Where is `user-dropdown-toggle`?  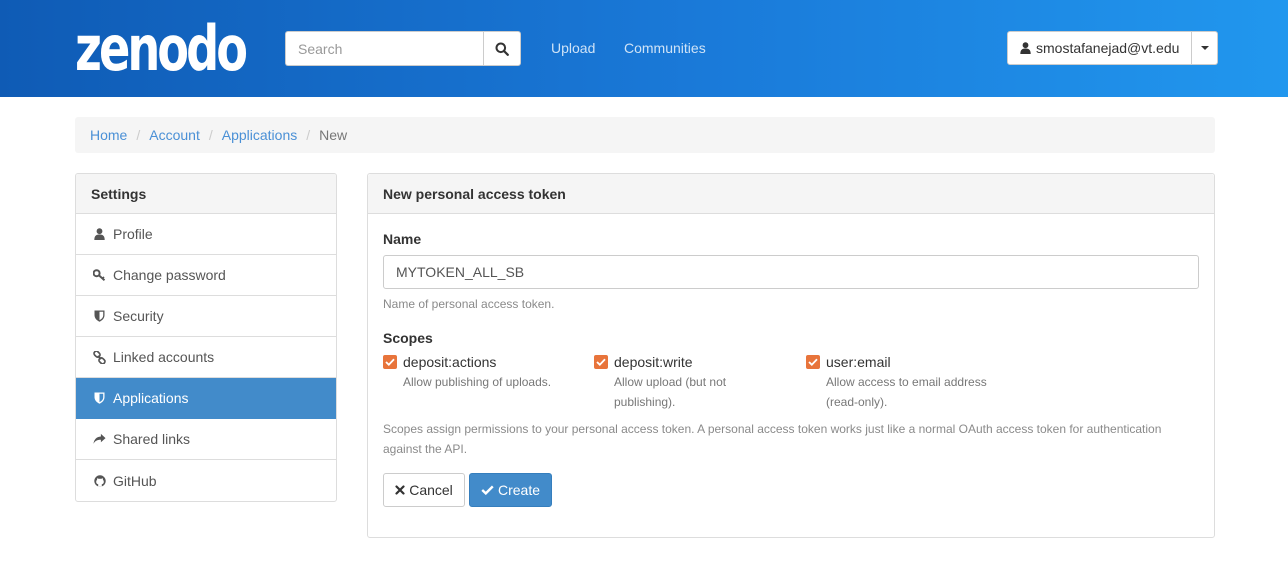 user-dropdown-toggle is located at coordinates (1205, 48).